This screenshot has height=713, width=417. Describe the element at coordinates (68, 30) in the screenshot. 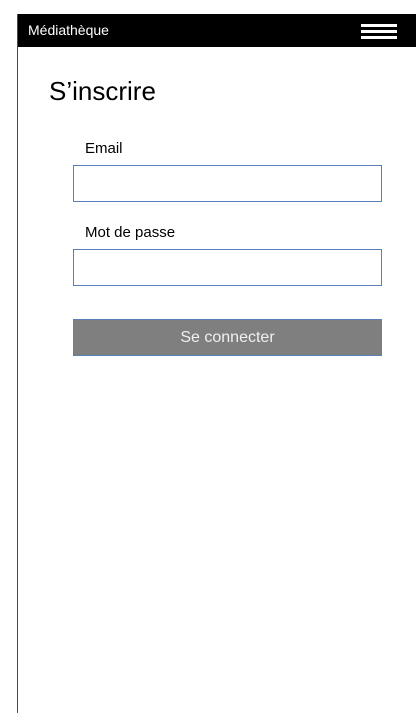

I see `app-title: Médiathèque` at that location.